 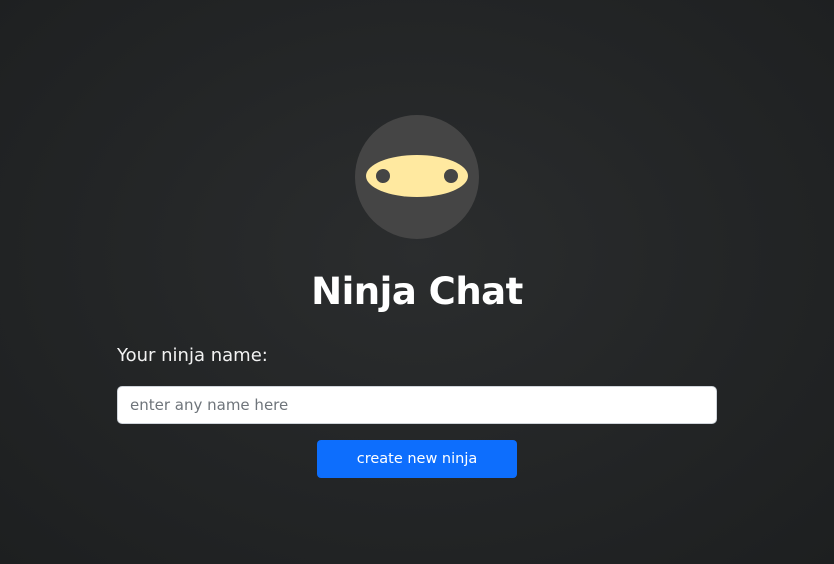 I want to click on ninja-face-icon, so click(x=417, y=176).